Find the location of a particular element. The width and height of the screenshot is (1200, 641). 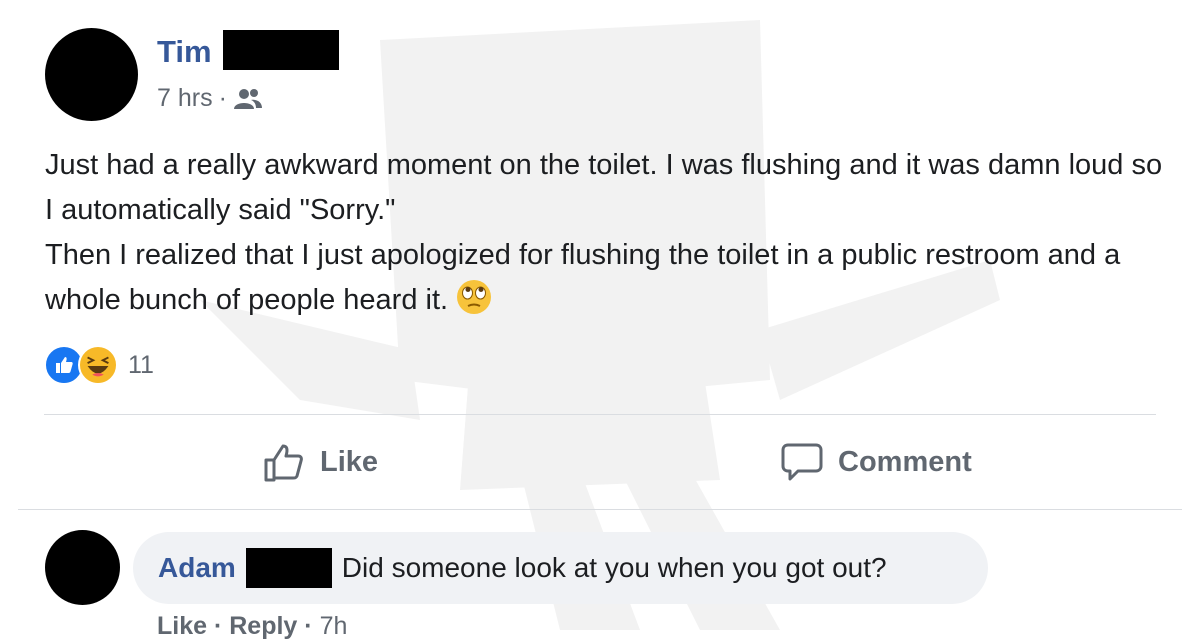

comment-like-link: Like is located at coordinates (182, 626).